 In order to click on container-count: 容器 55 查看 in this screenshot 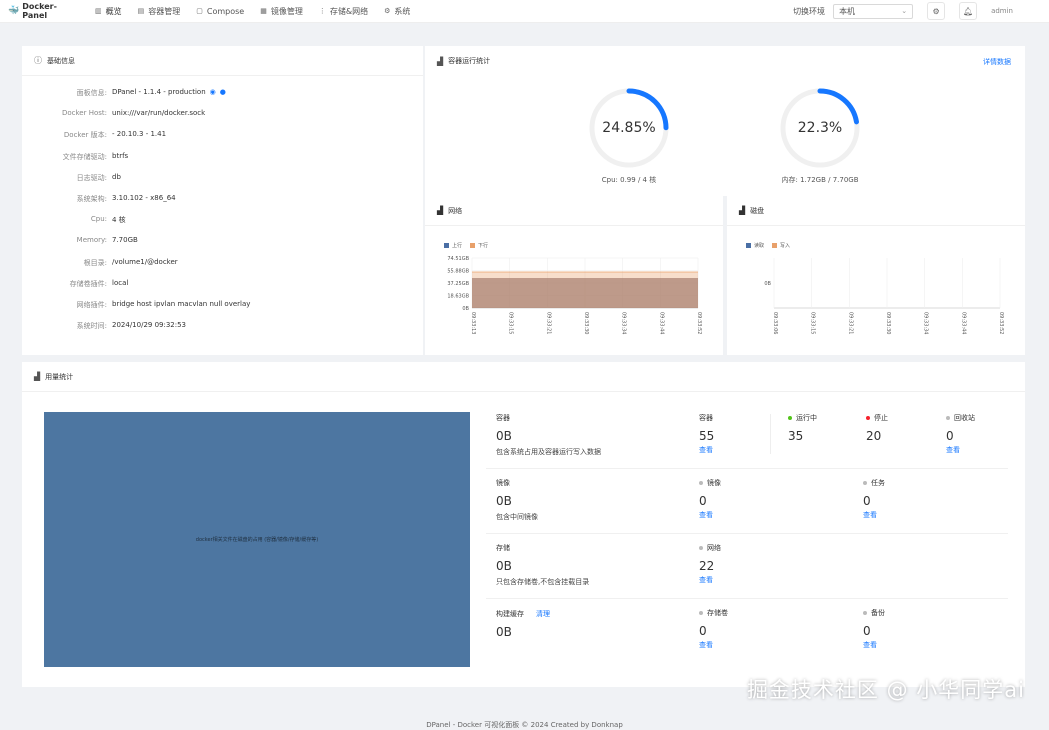, I will do `click(706, 434)`.